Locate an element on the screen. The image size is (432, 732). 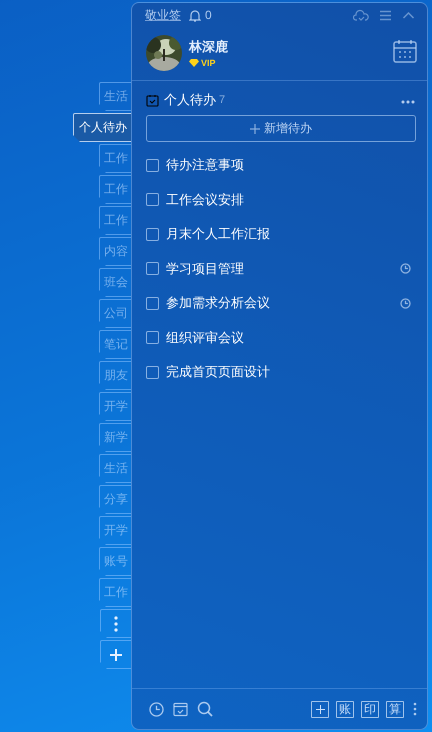
notification-count: 0 is located at coordinates (208, 15).